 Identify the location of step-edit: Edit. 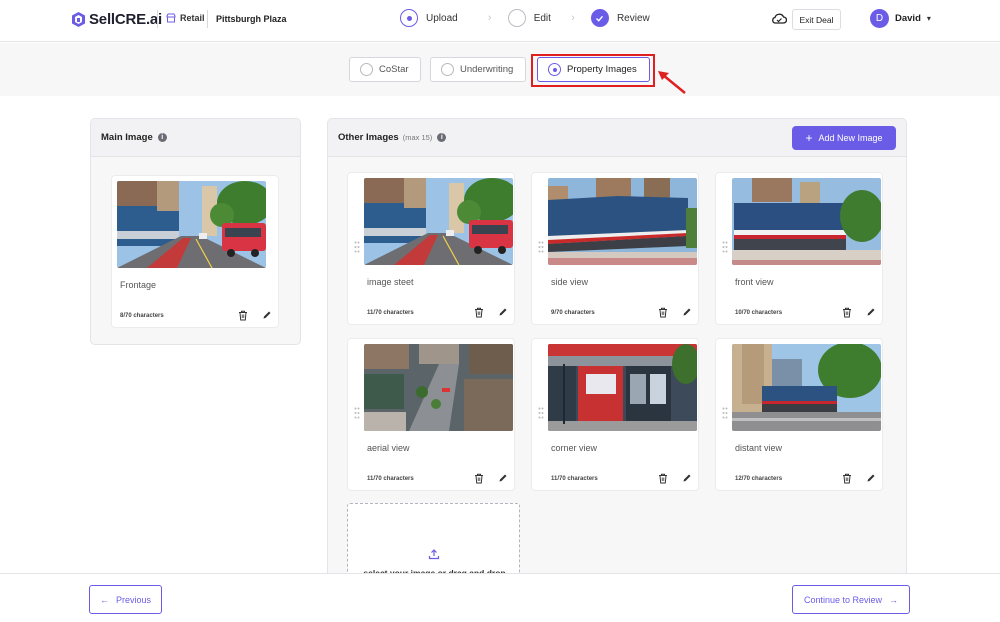
(529, 18).